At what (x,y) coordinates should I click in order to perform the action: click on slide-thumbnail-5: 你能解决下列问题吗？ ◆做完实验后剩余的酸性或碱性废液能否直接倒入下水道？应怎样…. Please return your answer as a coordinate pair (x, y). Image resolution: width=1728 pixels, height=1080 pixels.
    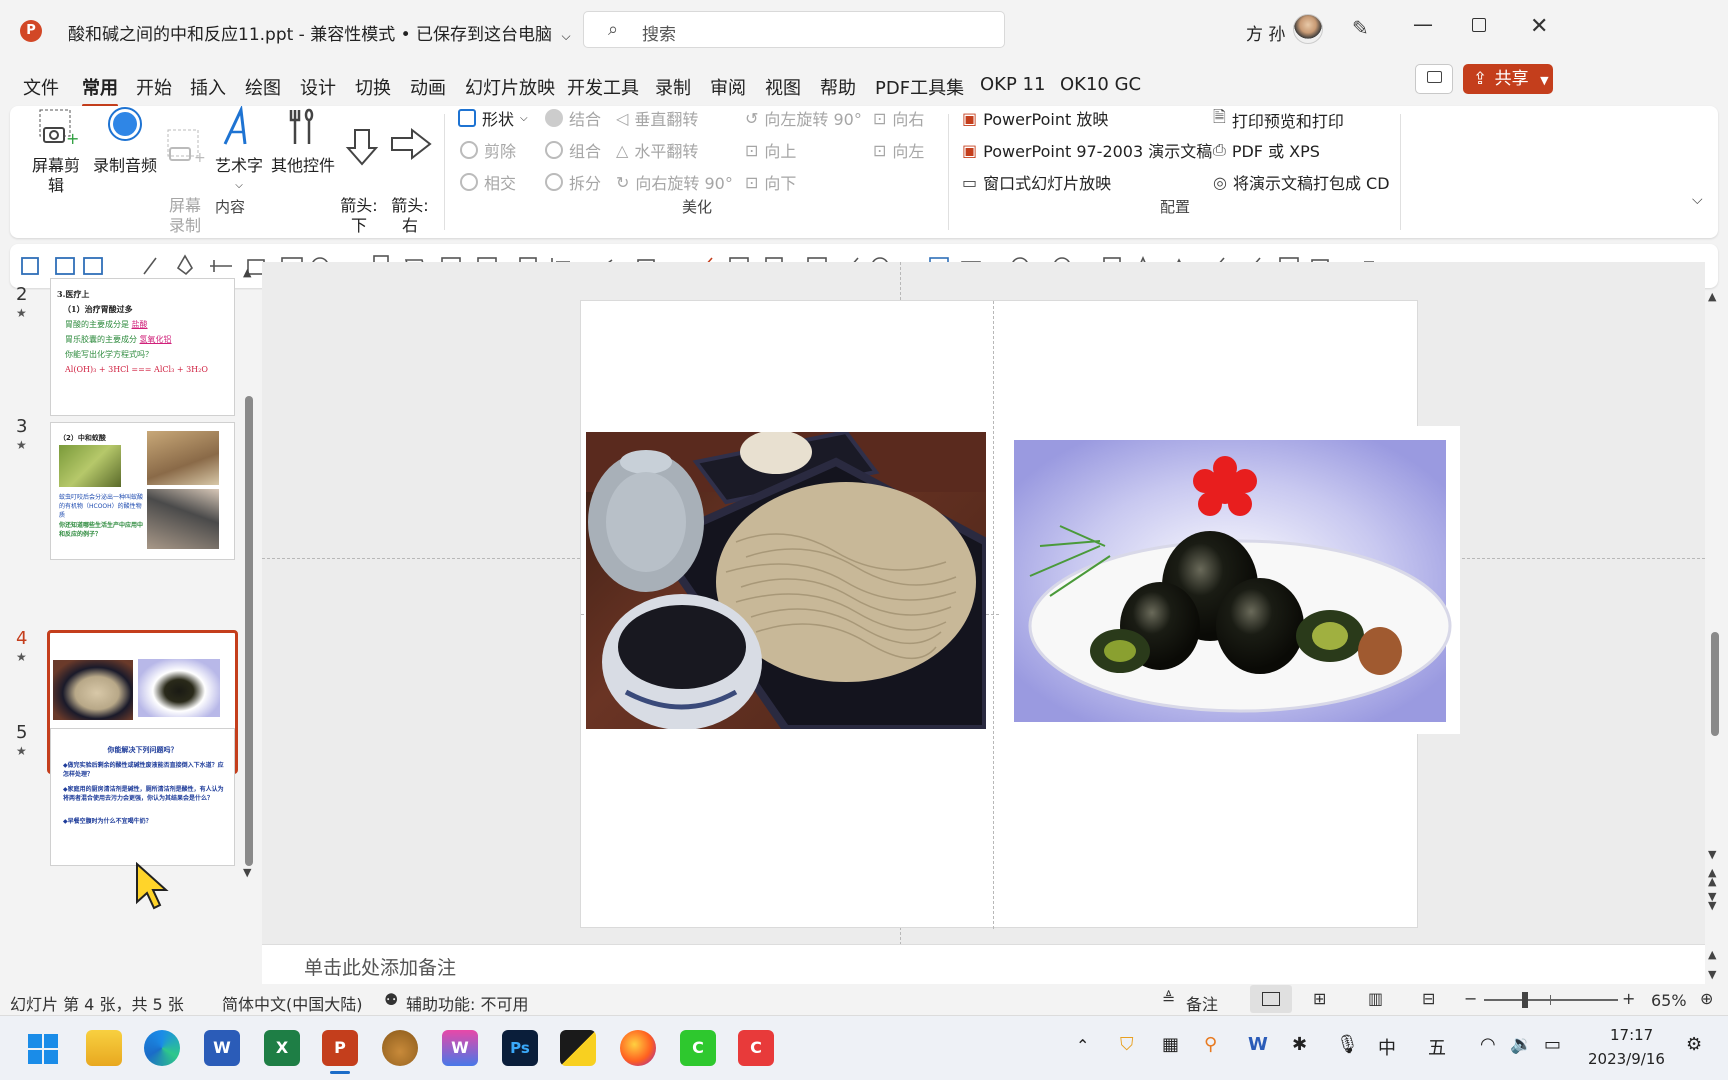
    Looking at the image, I should click on (142, 797).